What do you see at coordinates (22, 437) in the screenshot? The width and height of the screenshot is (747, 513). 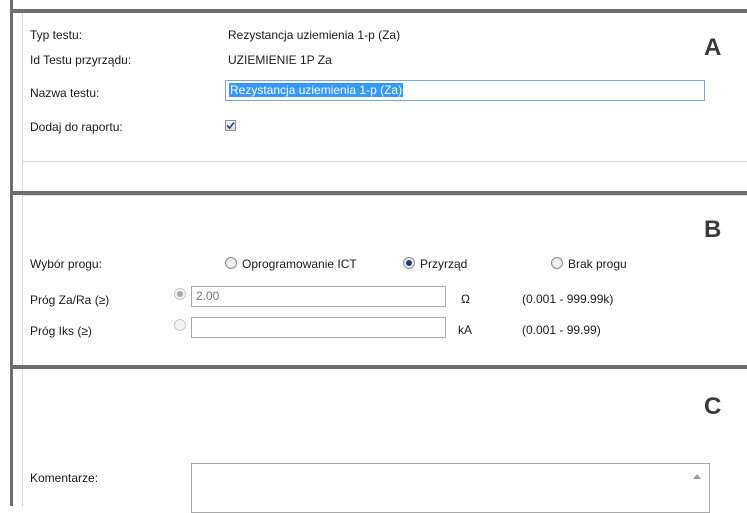 I see `section-c-inner-border` at bounding box center [22, 437].